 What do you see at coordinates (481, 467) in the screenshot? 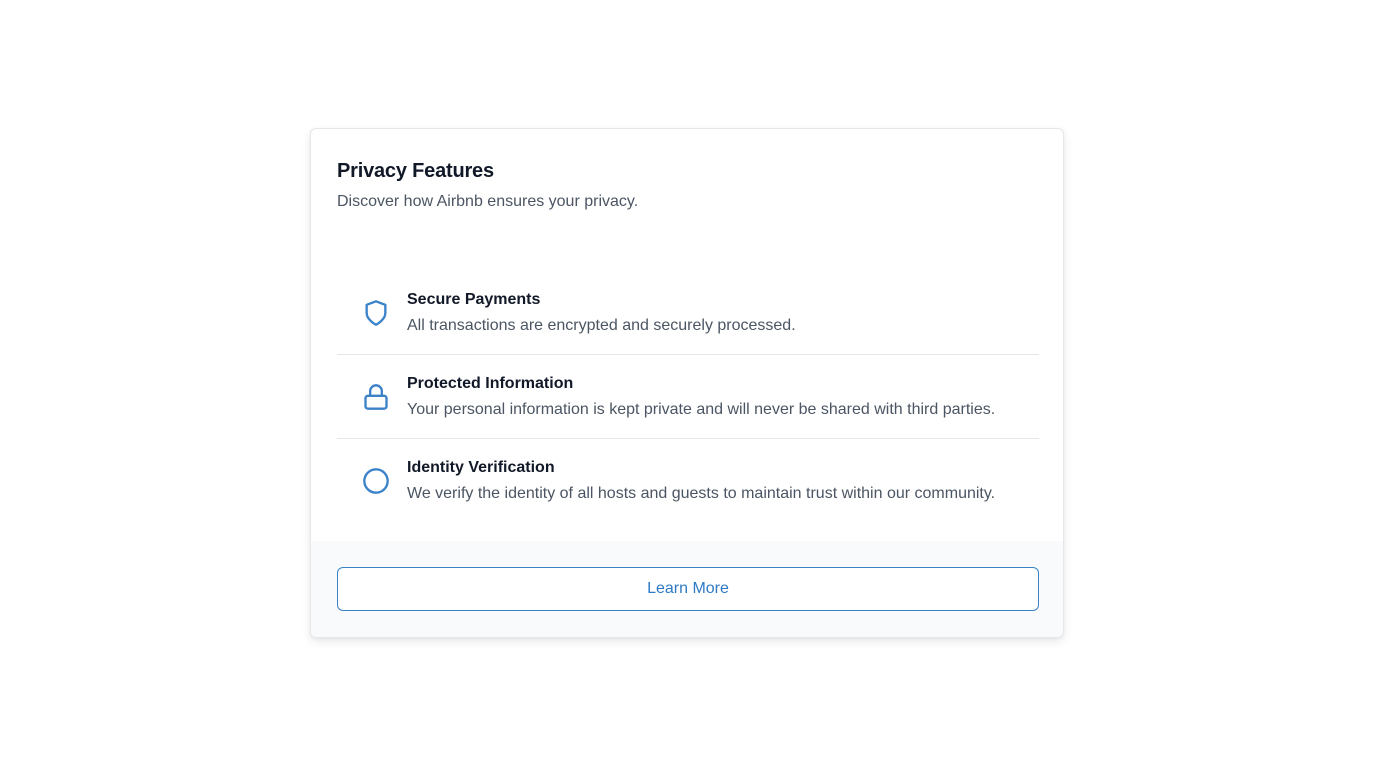
I see `feature-title: Identity Verification` at bounding box center [481, 467].